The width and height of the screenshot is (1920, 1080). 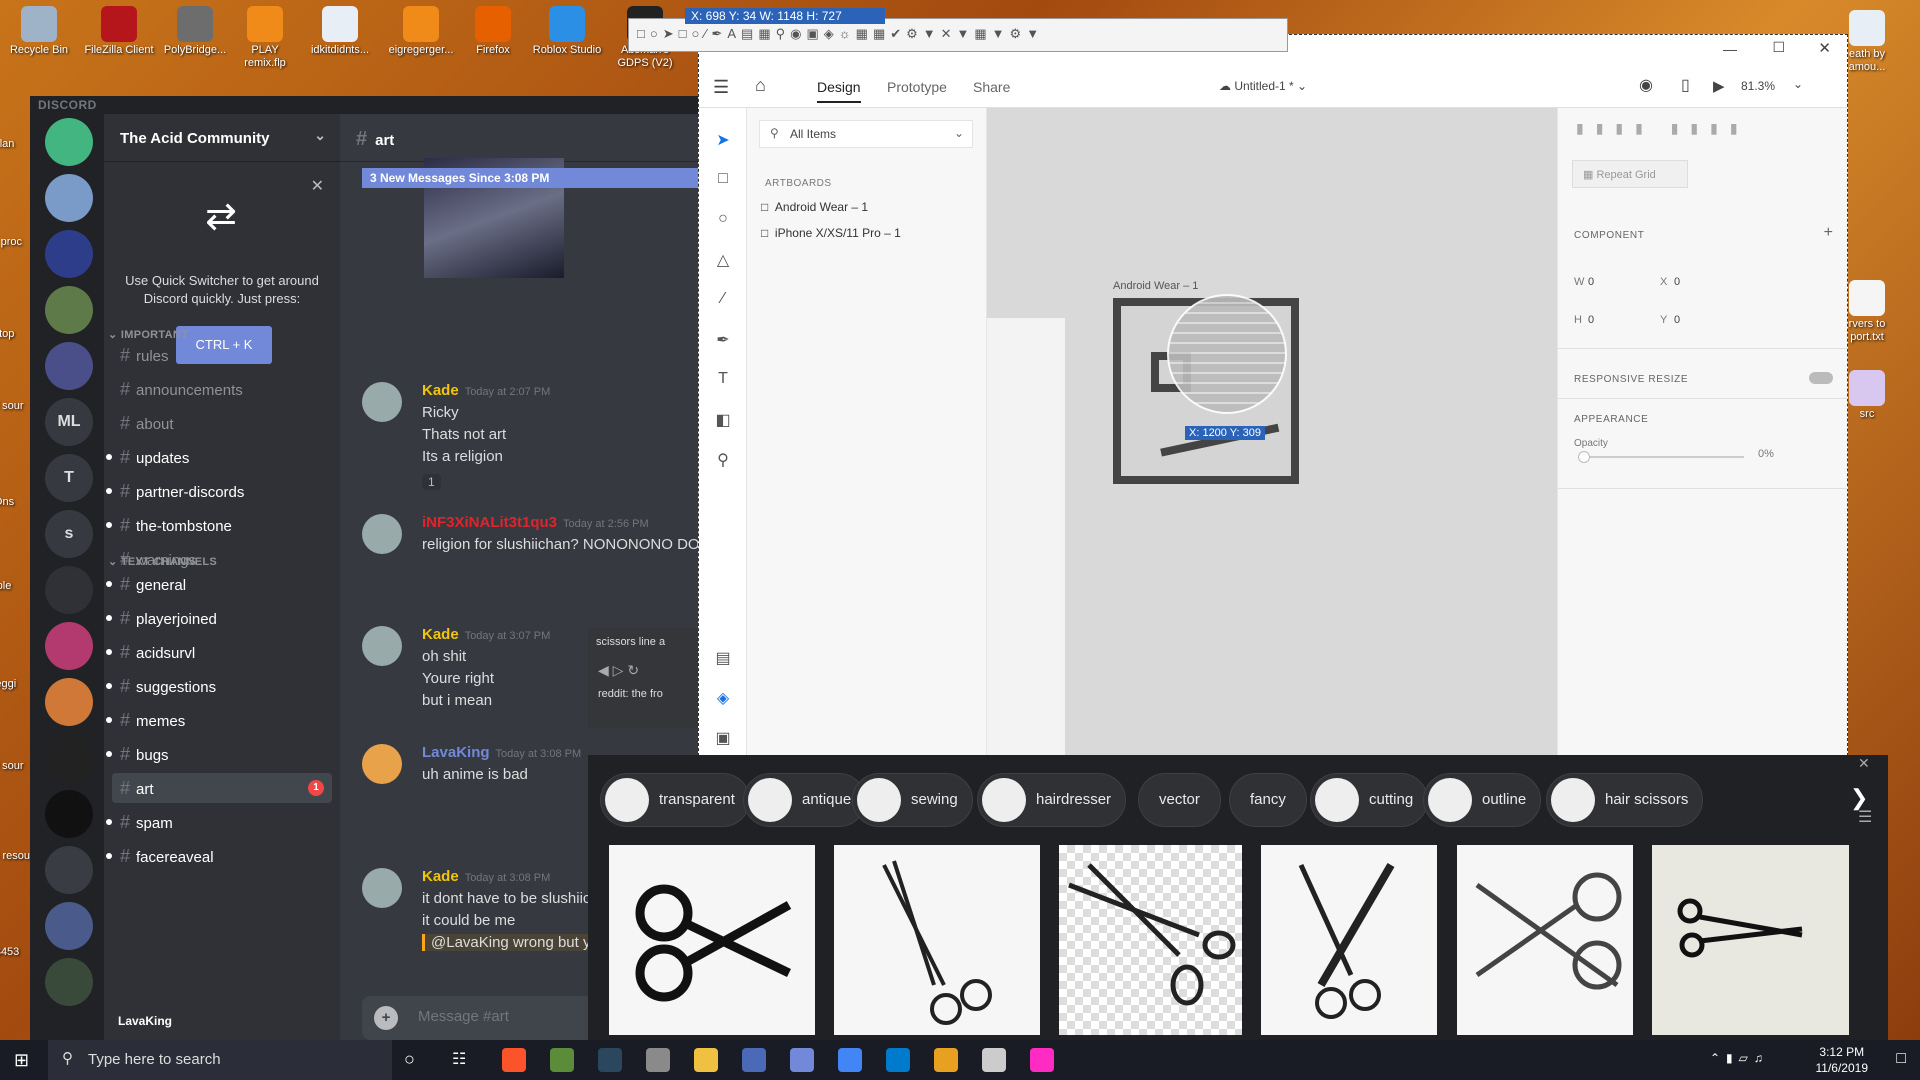 I want to click on menu-icon: ☰, so click(x=721, y=87).